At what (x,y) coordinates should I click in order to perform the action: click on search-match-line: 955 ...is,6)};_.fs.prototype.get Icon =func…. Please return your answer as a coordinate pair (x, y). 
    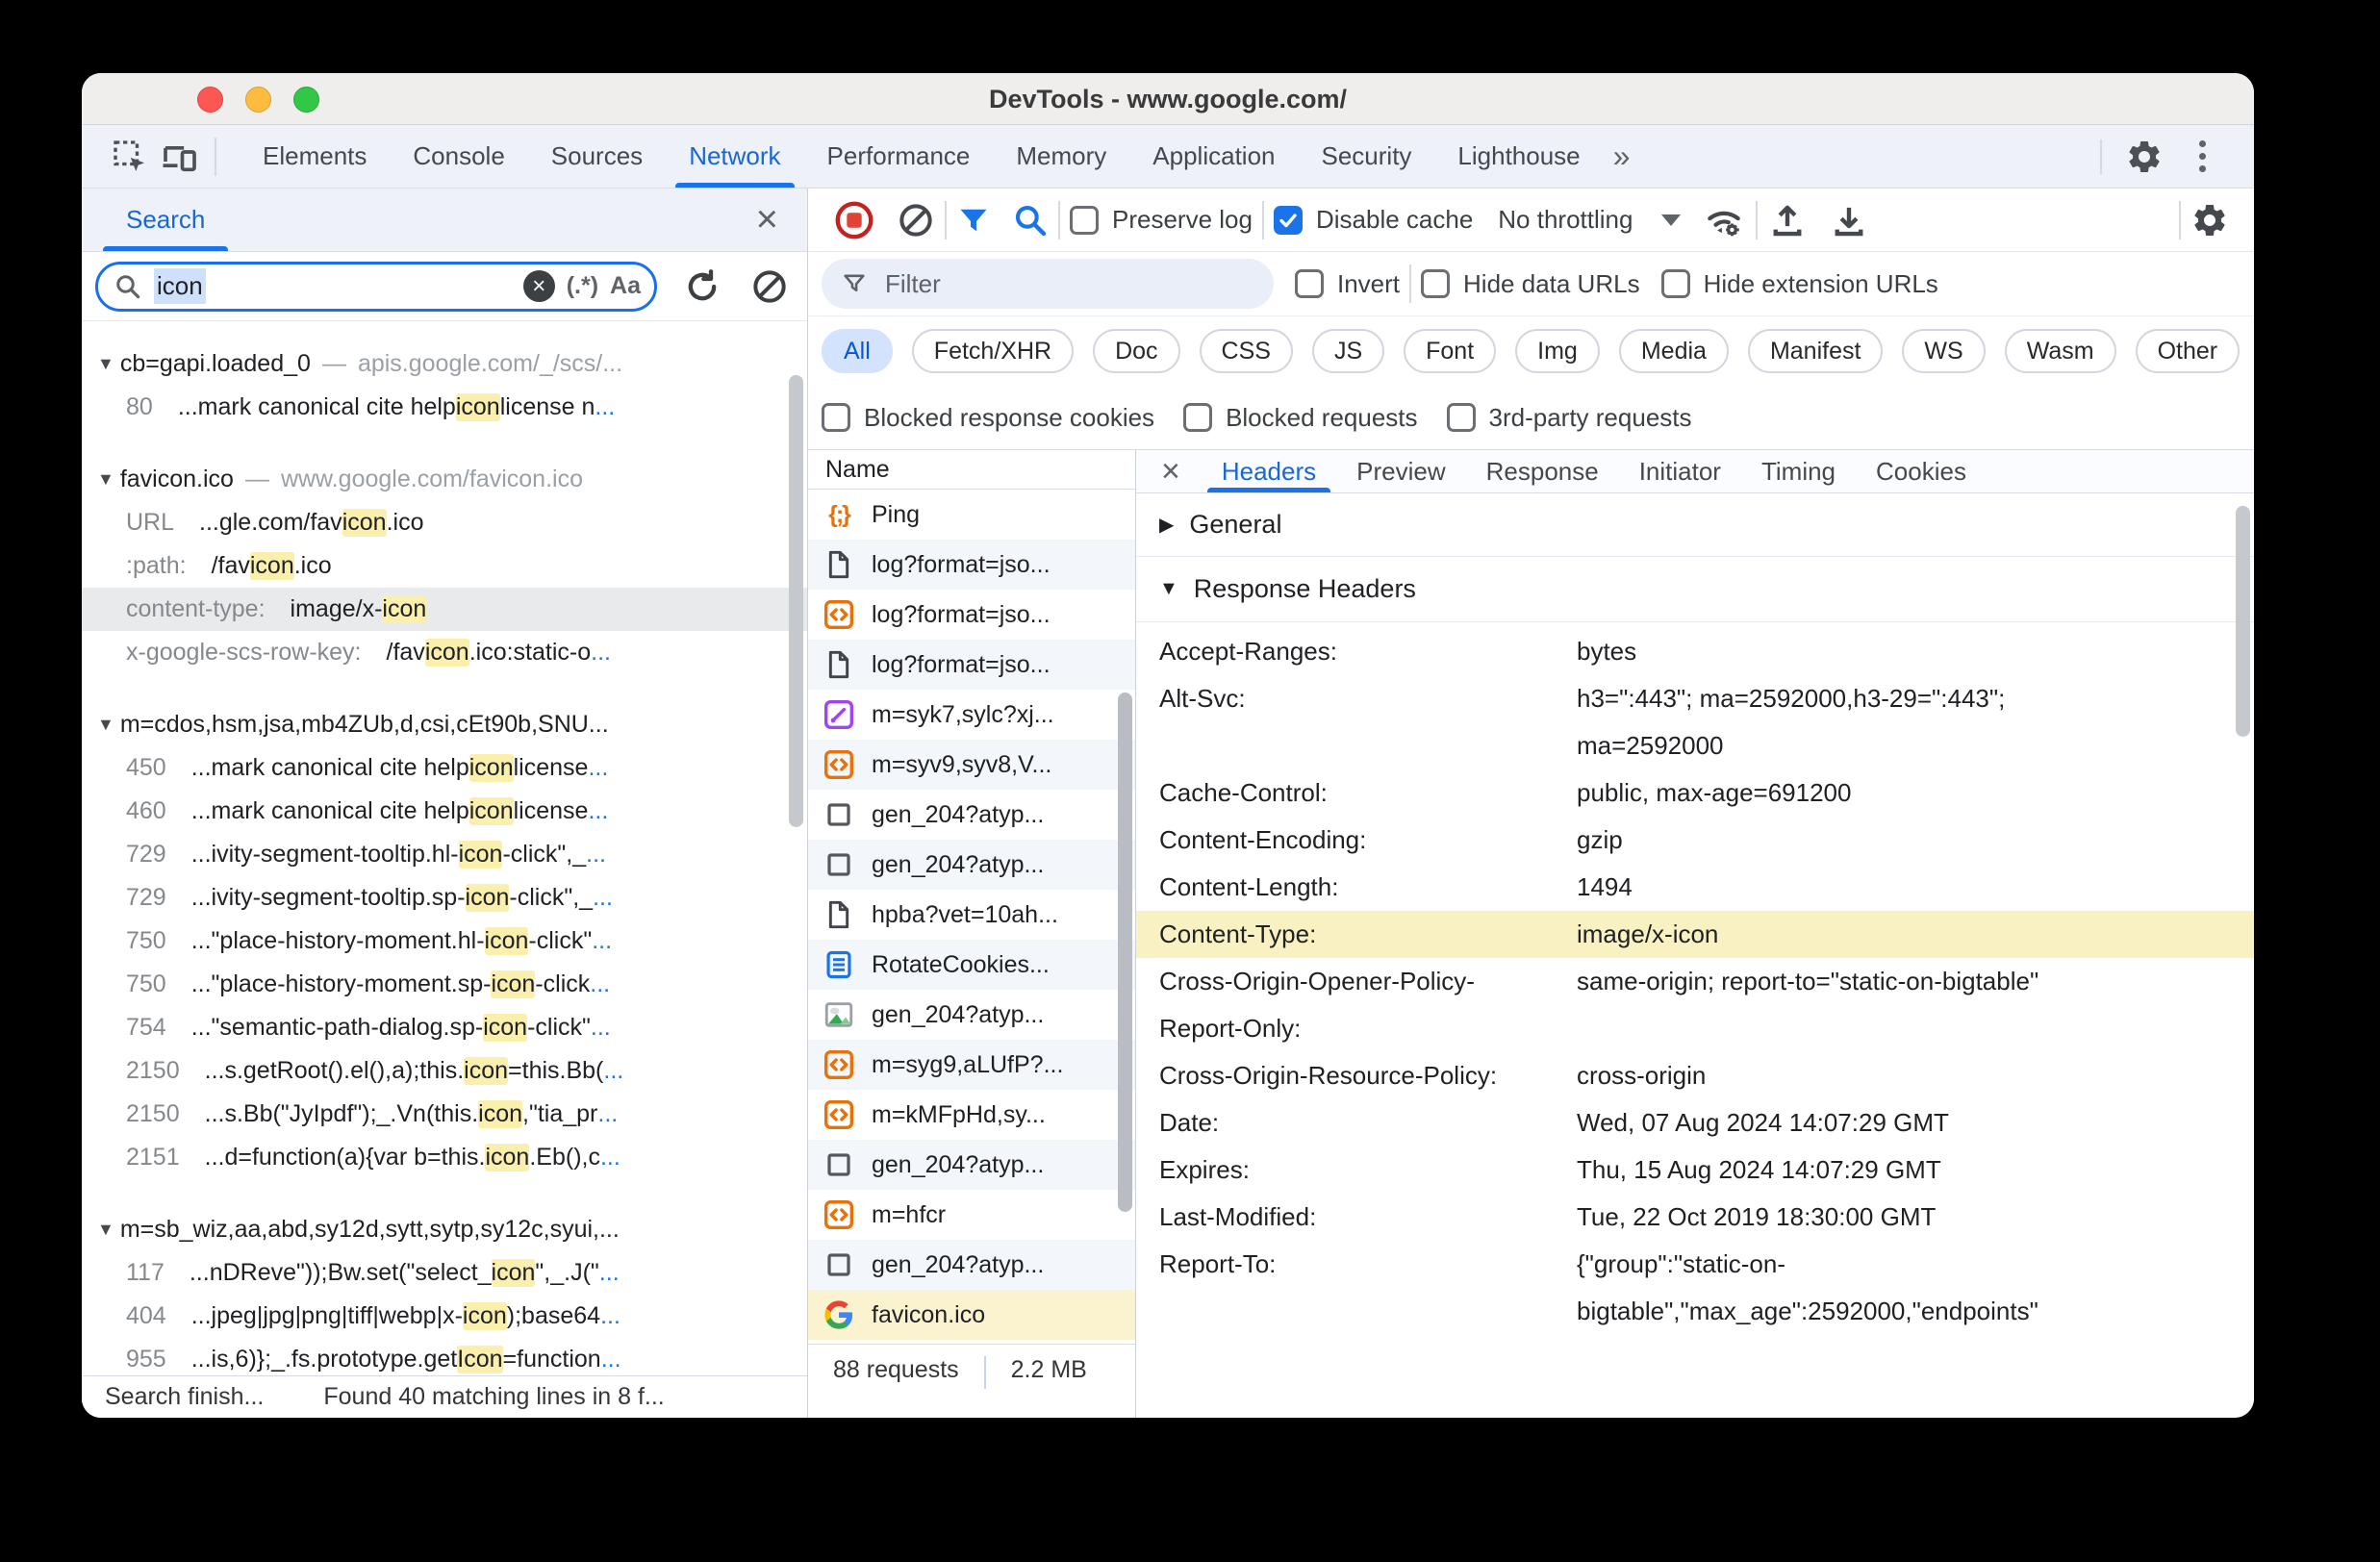
    Looking at the image, I should click on (445, 1357).